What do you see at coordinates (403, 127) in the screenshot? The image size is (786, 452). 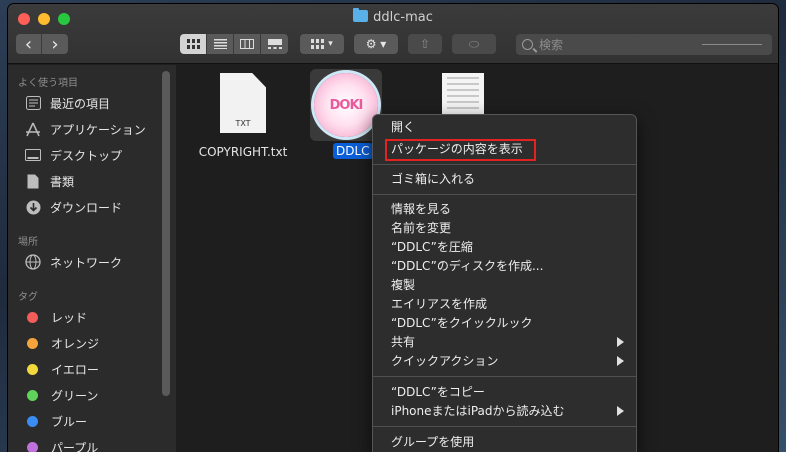 I see `menu-item-open: 開く` at bounding box center [403, 127].